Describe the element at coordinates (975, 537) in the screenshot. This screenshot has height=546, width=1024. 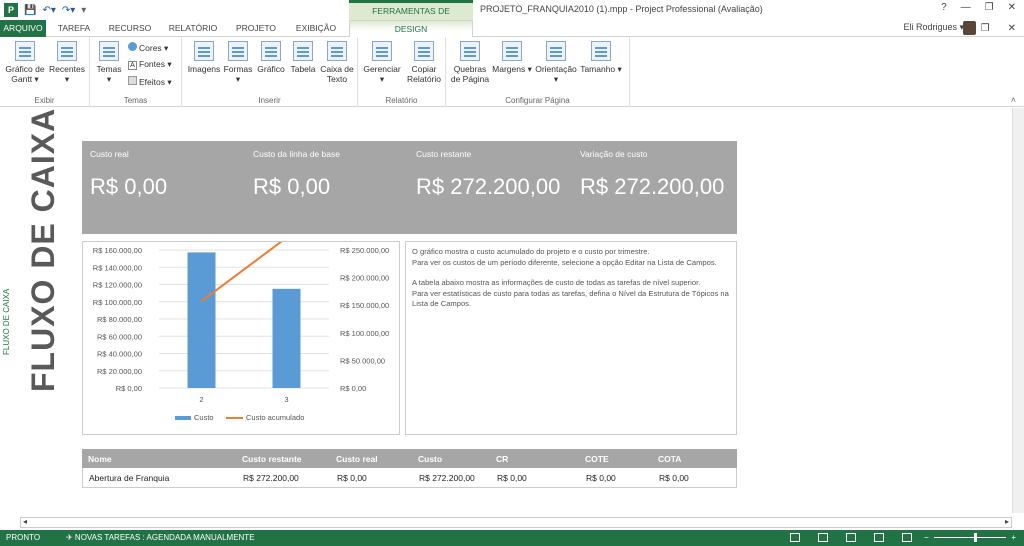
I see `zoom-knob` at that location.